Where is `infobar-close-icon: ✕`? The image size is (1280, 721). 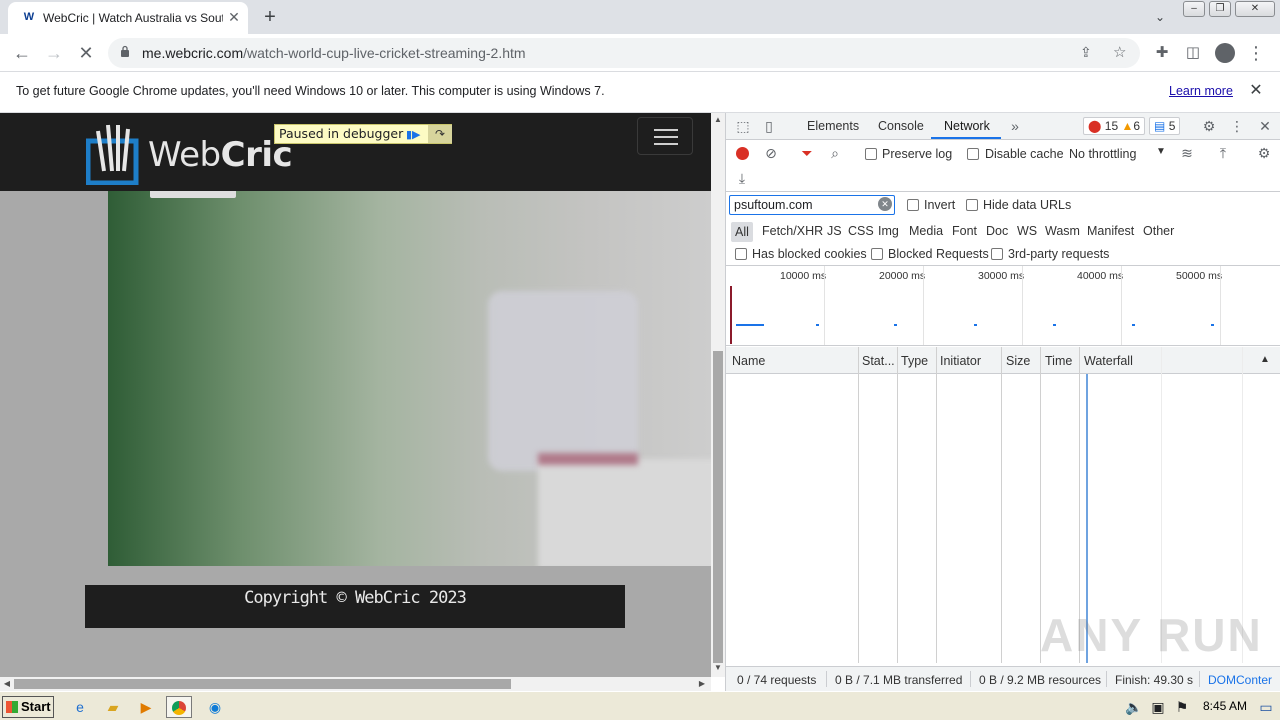 infobar-close-icon: ✕ is located at coordinates (1256, 91).